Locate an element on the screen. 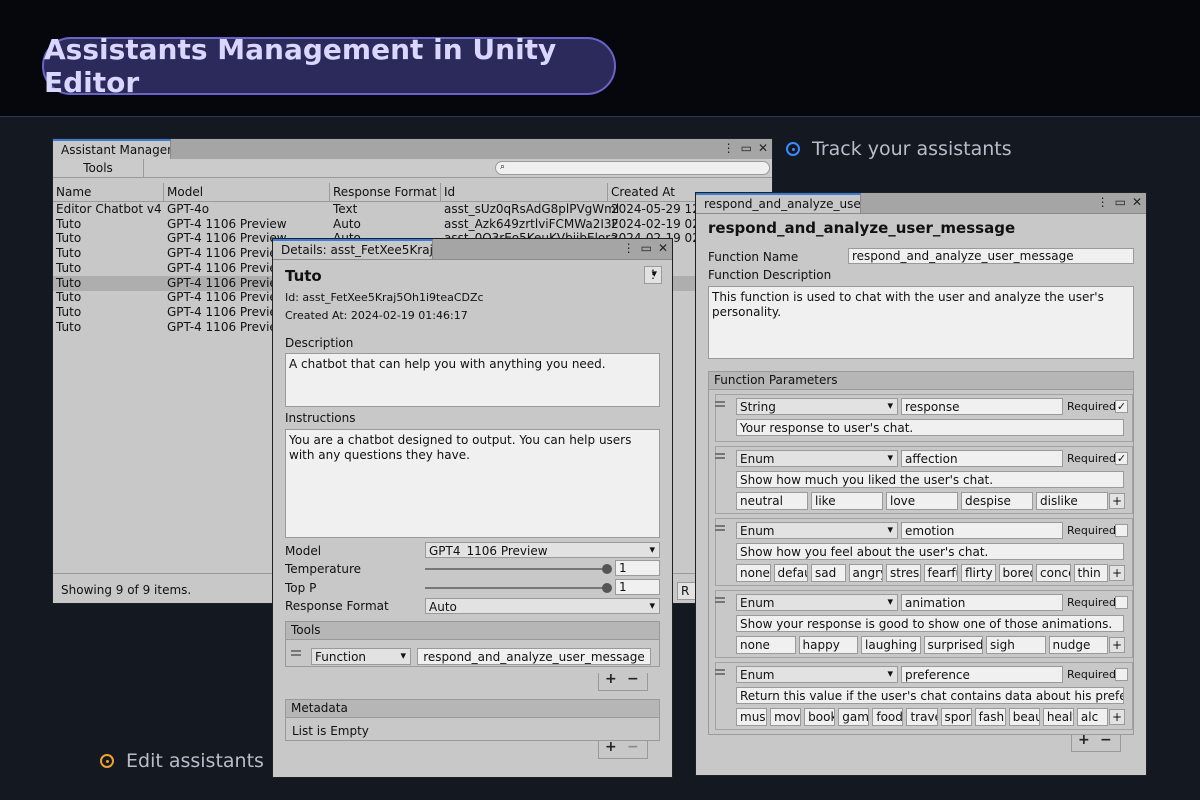  enum-value-input: laughing is located at coordinates (891, 645).